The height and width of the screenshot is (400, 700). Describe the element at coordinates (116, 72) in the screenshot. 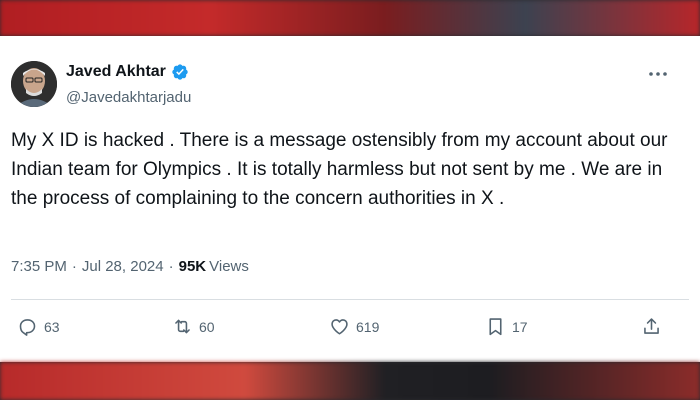

I see `author-name: Javed Akhtar` at that location.